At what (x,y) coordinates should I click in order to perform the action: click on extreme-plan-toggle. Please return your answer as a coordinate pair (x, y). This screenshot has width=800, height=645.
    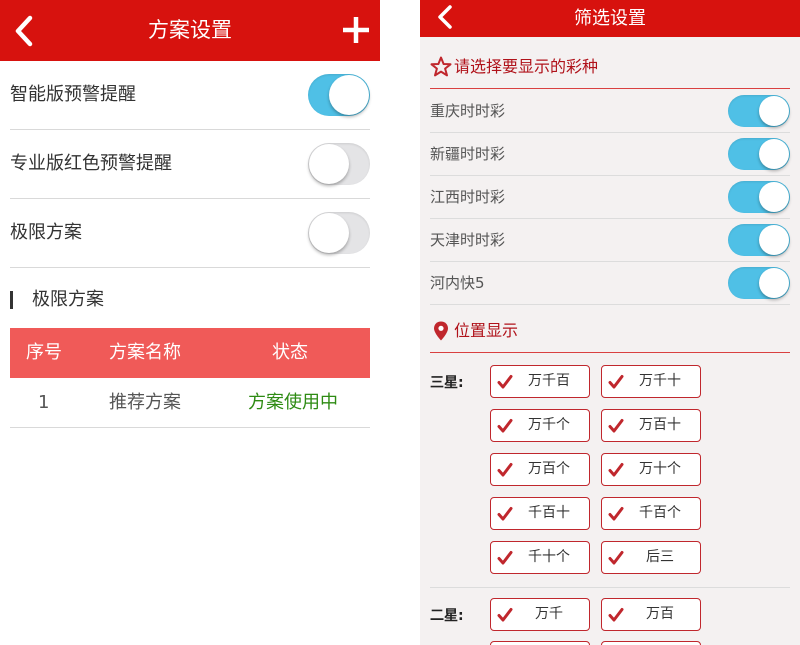
    Looking at the image, I should click on (339, 233).